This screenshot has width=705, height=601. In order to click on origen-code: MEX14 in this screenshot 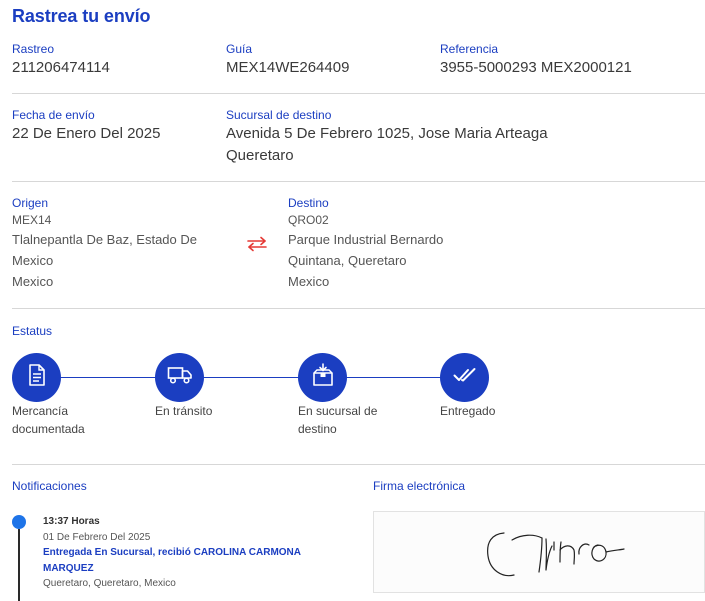, I will do `click(32, 220)`.